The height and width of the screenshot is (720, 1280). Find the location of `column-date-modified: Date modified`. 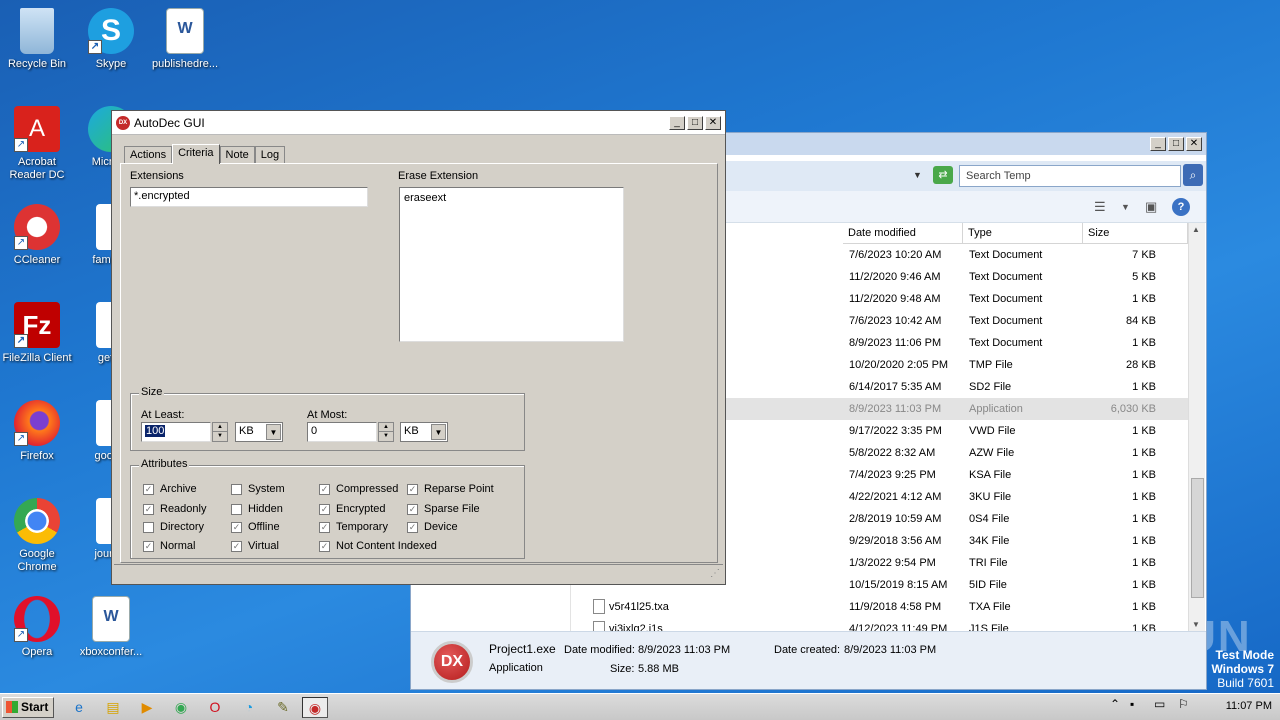

column-date-modified: Date modified is located at coordinates (903, 233).